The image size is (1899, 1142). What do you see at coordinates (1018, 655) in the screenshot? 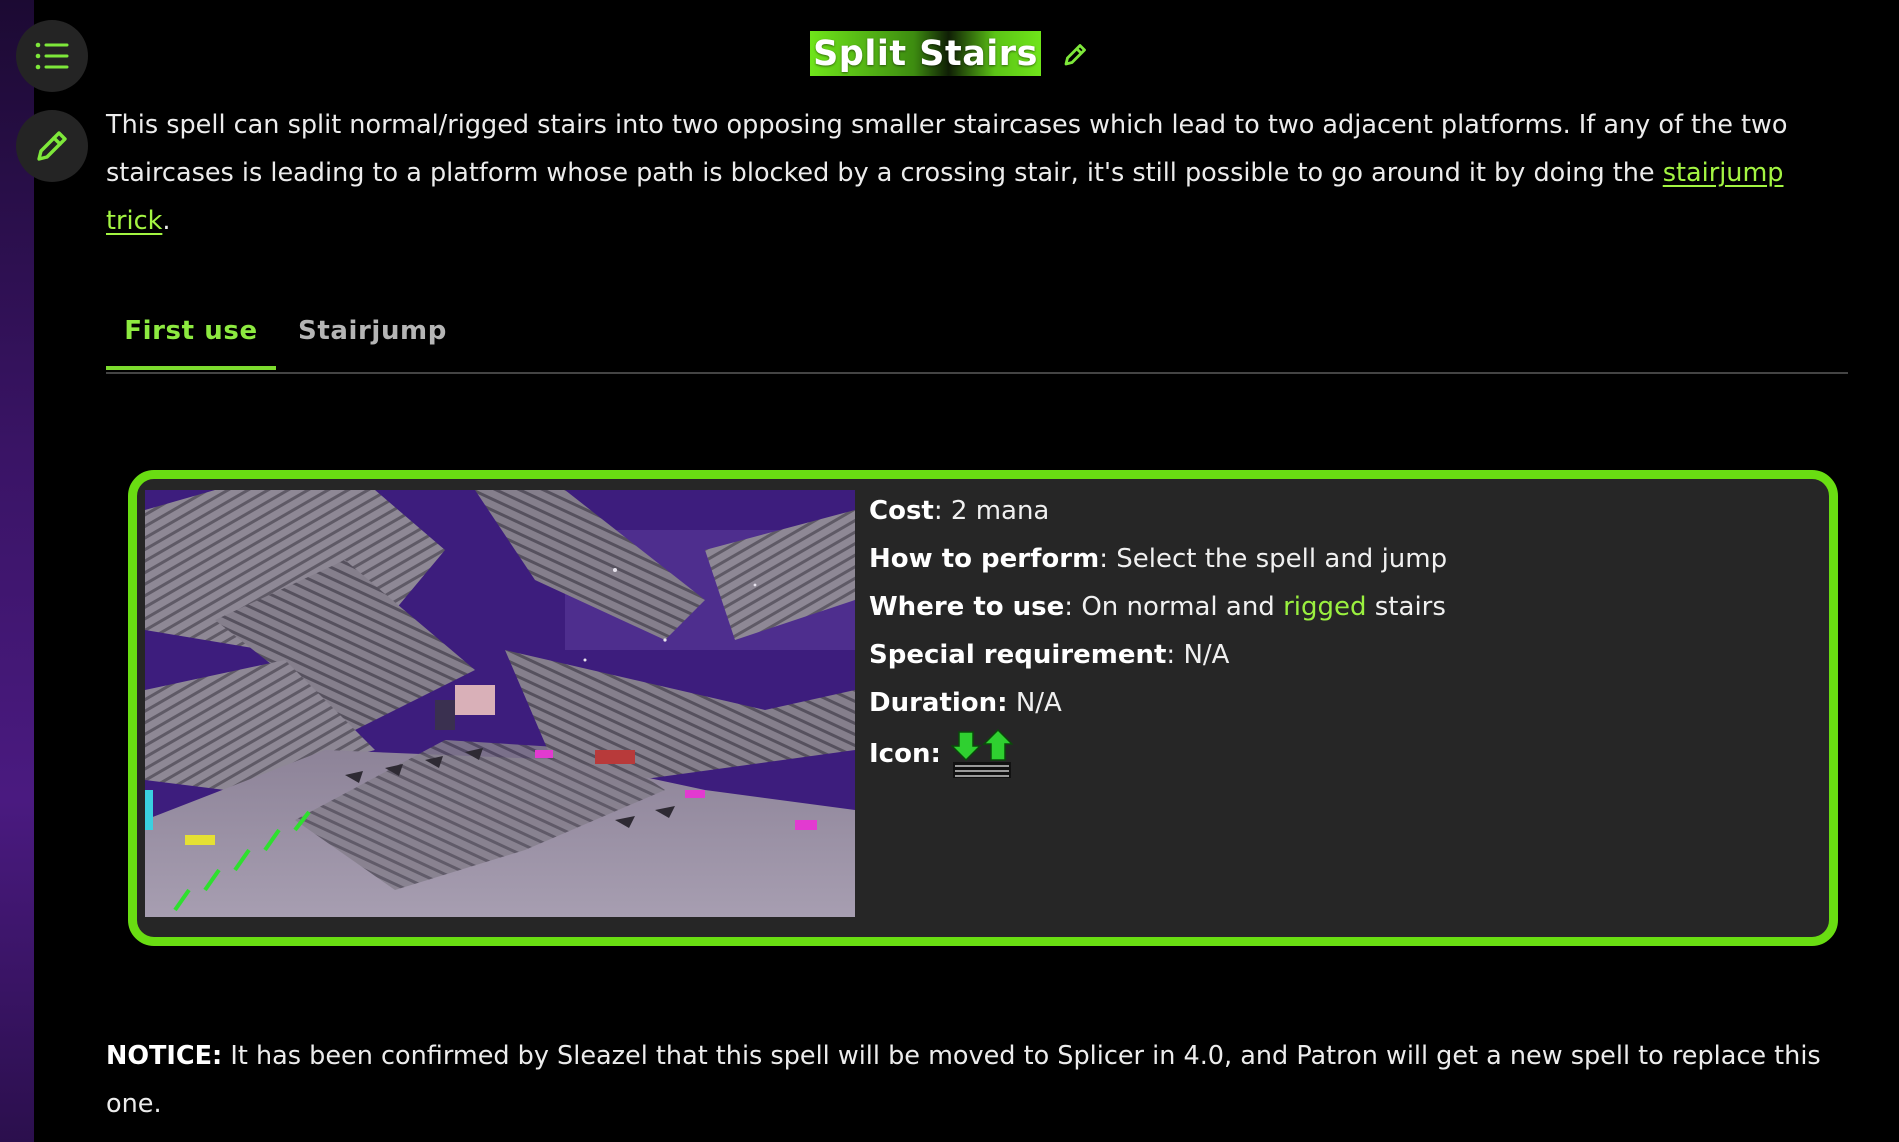
I see `requirement-label: Special requirement` at bounding box center [1018, 655].